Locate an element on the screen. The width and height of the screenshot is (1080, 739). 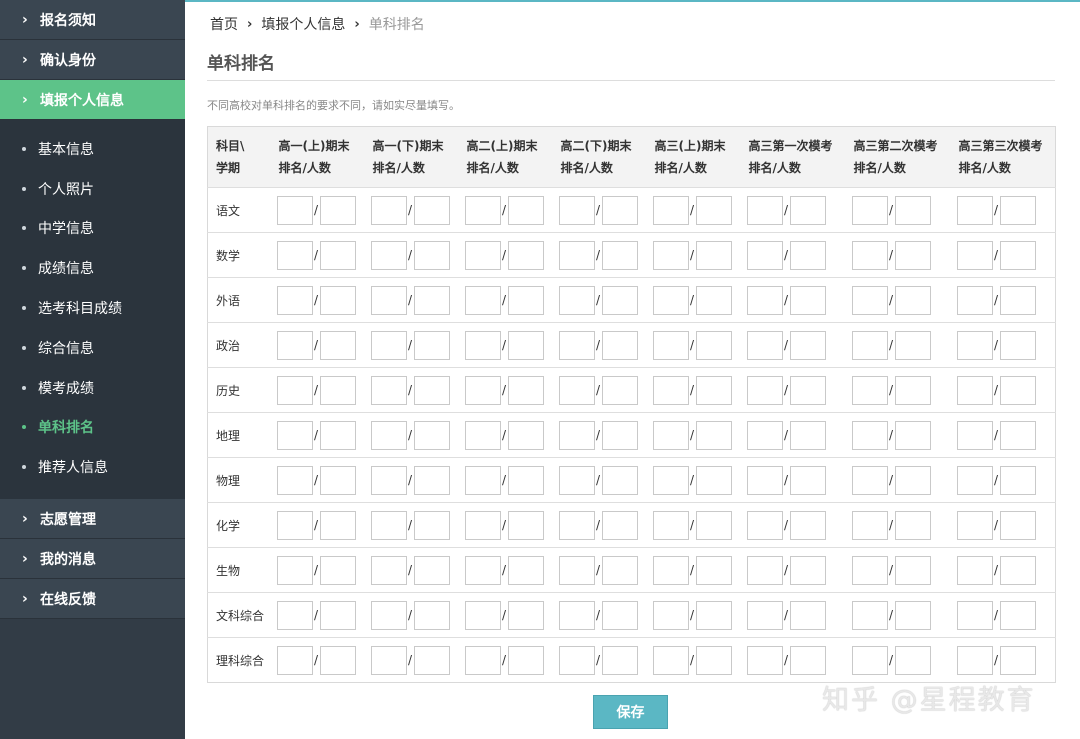
sidebar-item-确认身份: › 确认身份 is located at coordinates (92, 60).